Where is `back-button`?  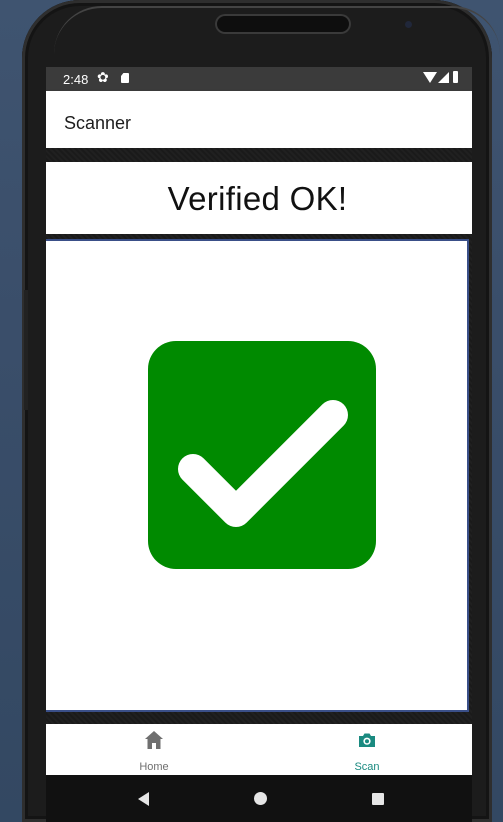
back-button is located at coordinates (143, 799).